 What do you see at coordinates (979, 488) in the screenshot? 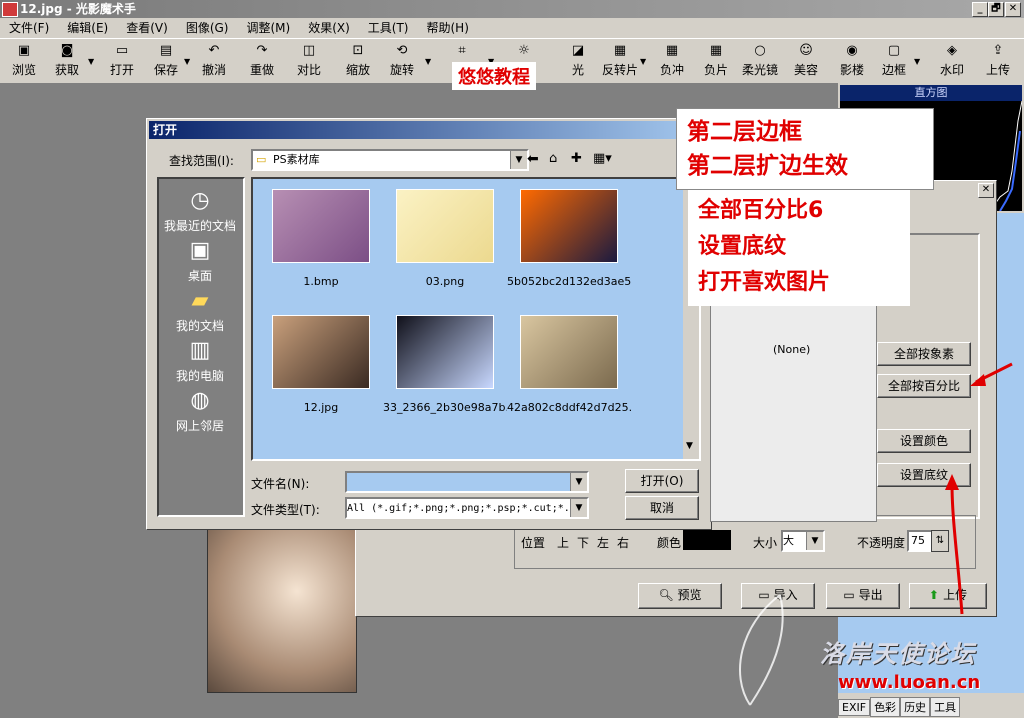
I see `annotation-arrows` at bounding box center [979, 488].